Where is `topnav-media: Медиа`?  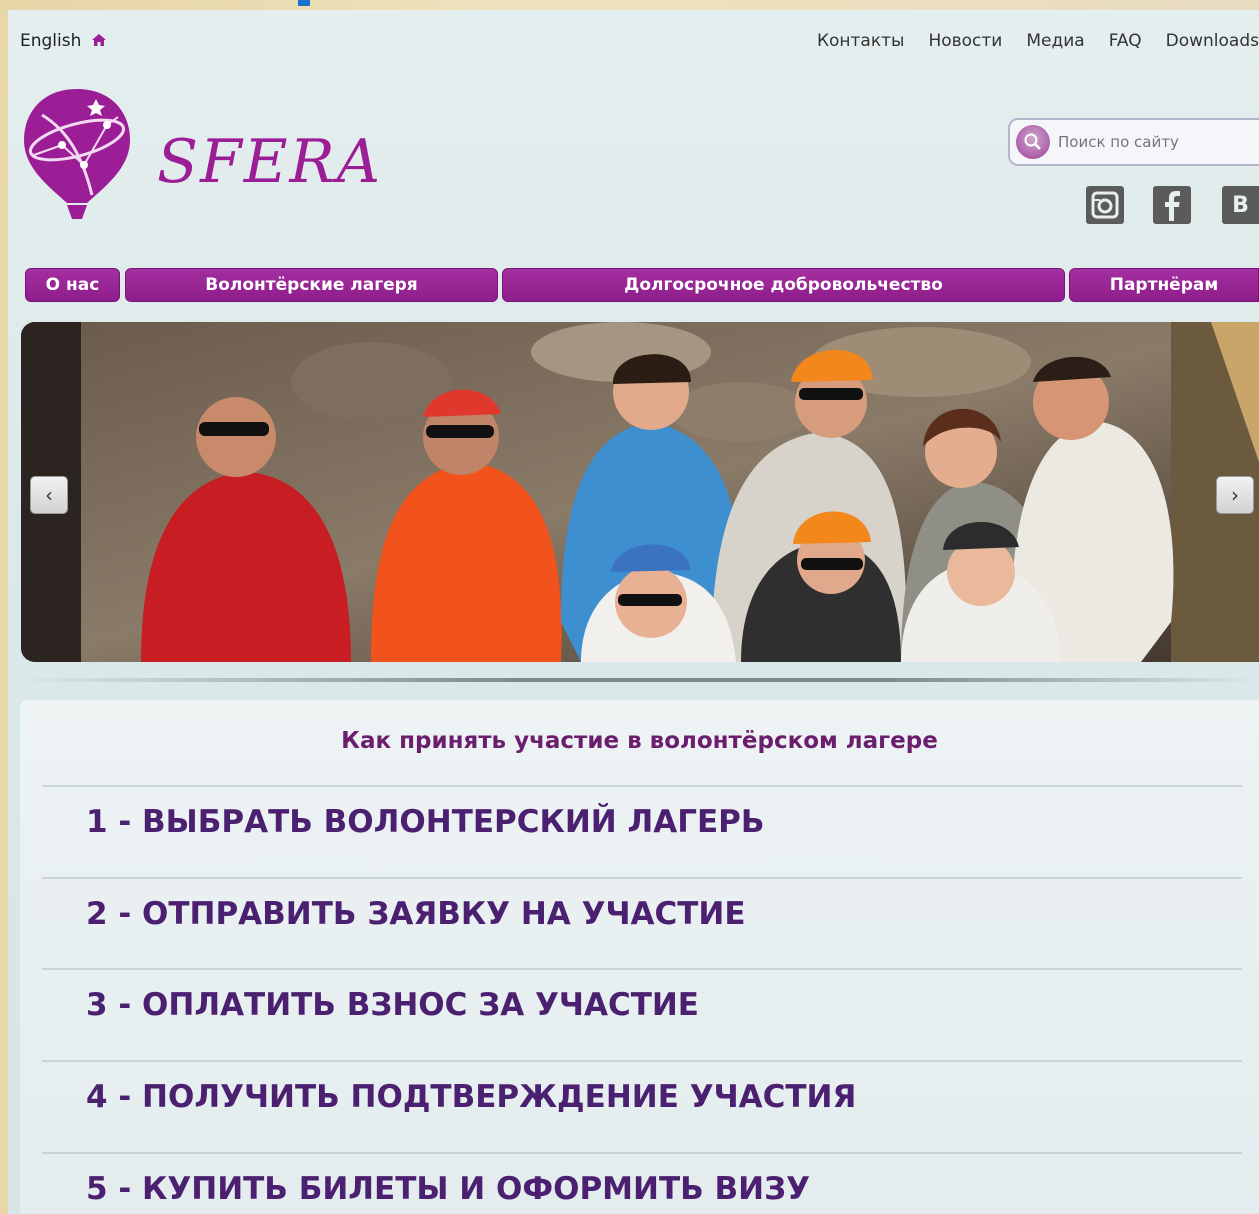
topnav-media: Медиа is located at coordinates (1055, 41).